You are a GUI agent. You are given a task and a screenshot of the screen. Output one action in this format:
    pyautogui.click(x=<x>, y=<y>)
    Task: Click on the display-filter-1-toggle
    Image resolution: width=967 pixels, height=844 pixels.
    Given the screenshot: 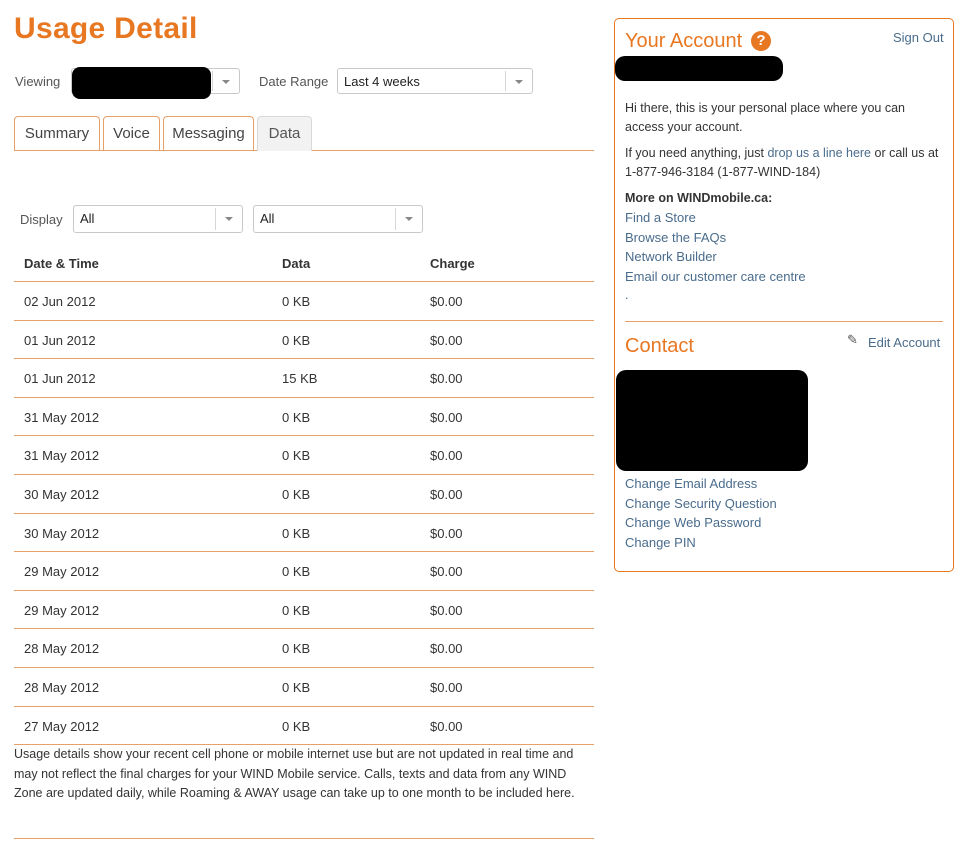 What is the action you would take?
    pyautogui.click(x=228, y=219)
    